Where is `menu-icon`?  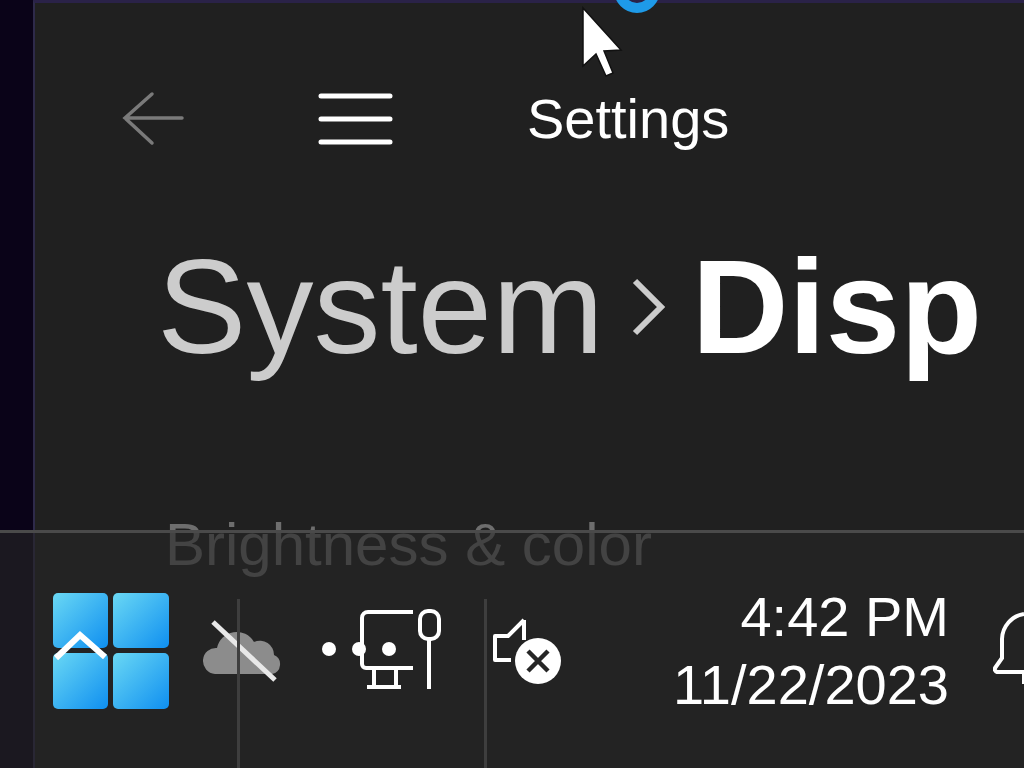 menu-icon is located at coordinates (355, 119).